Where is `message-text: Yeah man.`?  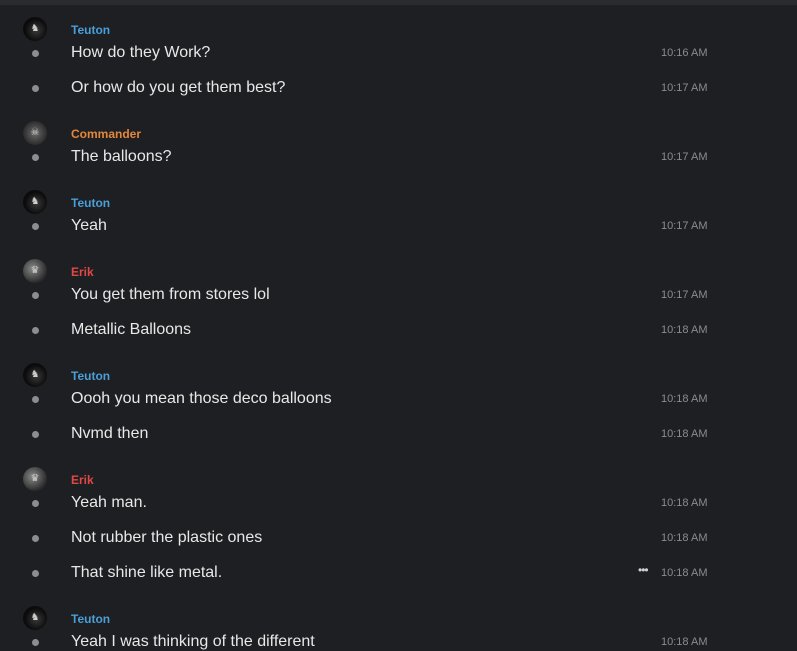
message-text: Yeah man. is located at coordinates (109, 502).